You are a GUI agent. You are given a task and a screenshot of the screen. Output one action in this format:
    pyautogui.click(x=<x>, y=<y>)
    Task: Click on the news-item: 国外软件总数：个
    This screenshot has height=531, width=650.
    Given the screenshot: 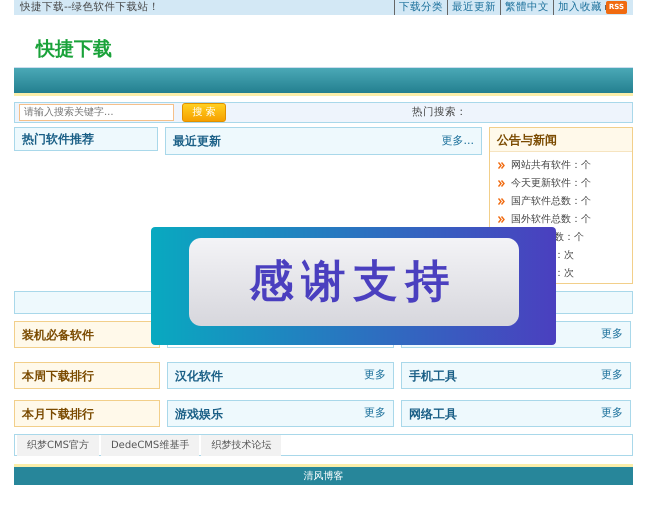 What is the action you would take?
    pyautogui.click(x=551, y=219)
    